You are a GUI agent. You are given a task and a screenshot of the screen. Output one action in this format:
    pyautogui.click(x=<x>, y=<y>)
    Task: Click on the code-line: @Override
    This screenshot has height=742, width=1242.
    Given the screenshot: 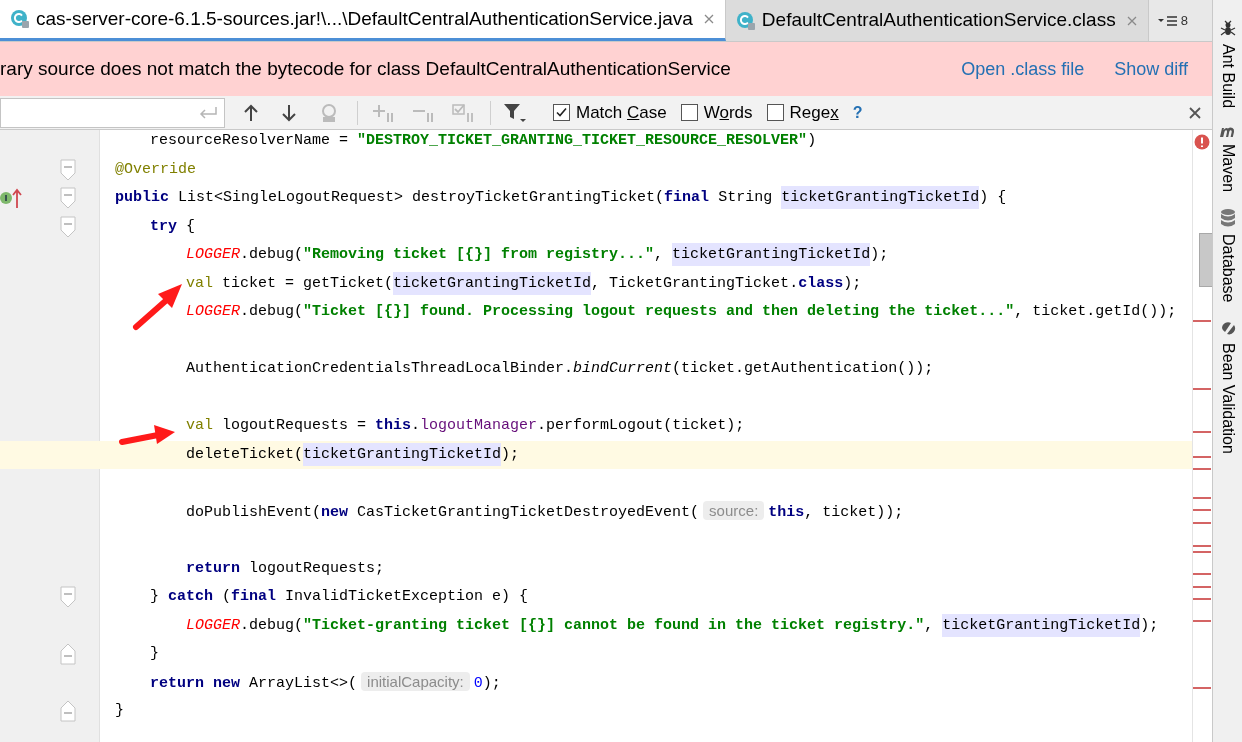 What is the action you would take?
    pyautogui.click(x=155, y=169)
    